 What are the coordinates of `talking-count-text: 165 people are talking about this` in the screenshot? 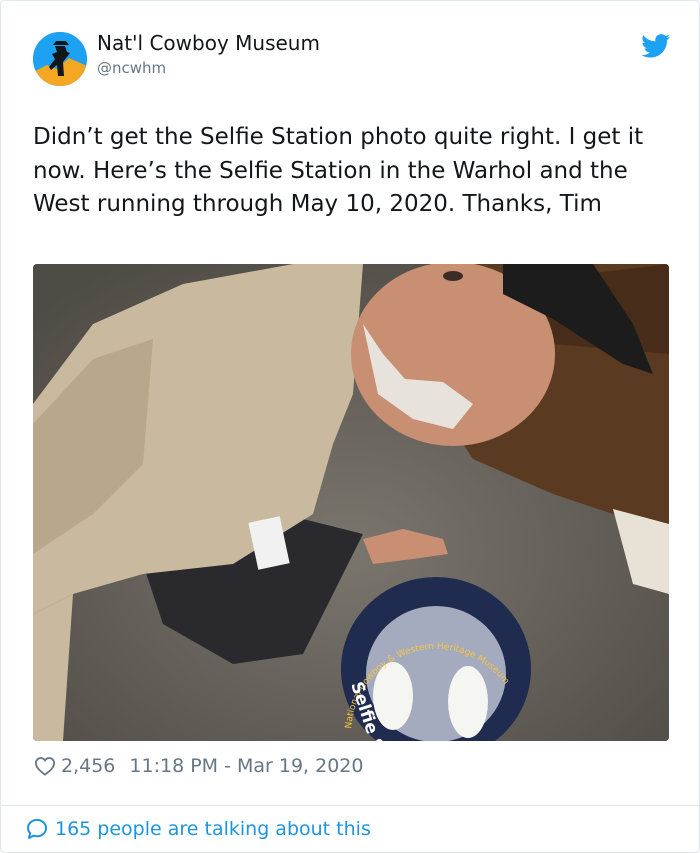 It's located at (213, 829).